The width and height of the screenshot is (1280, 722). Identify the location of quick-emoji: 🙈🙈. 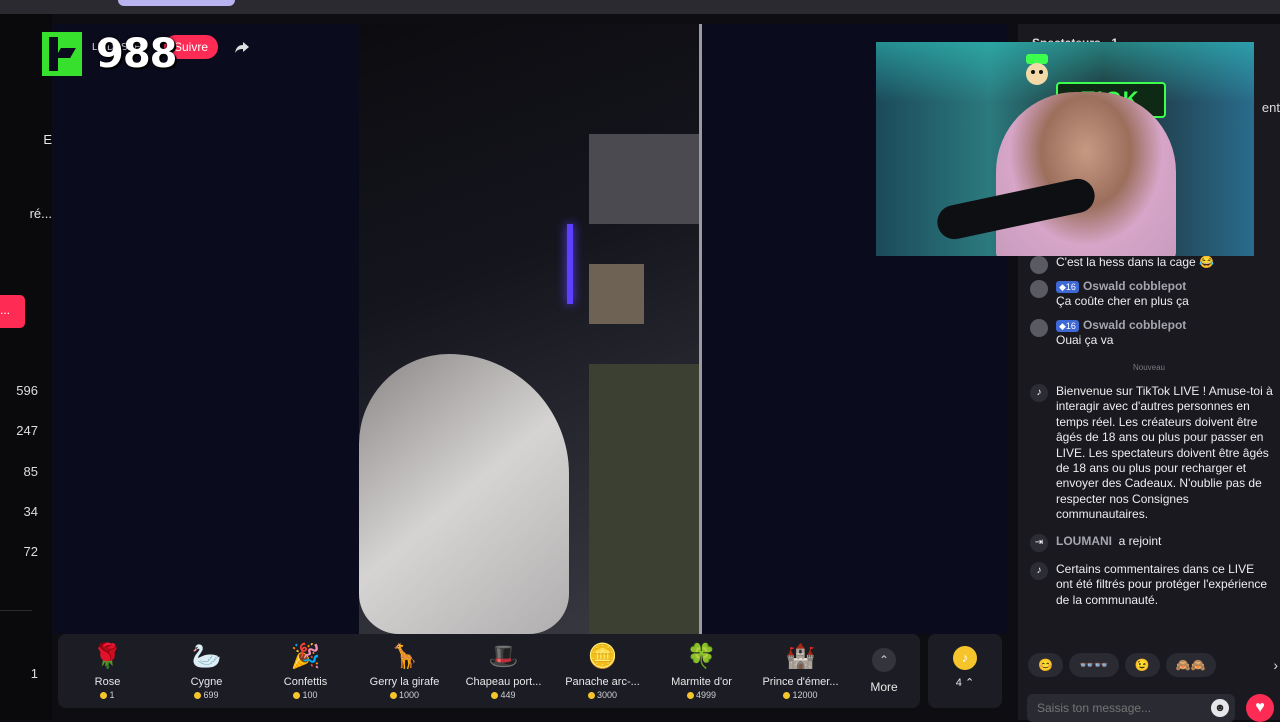
(1190, 665).